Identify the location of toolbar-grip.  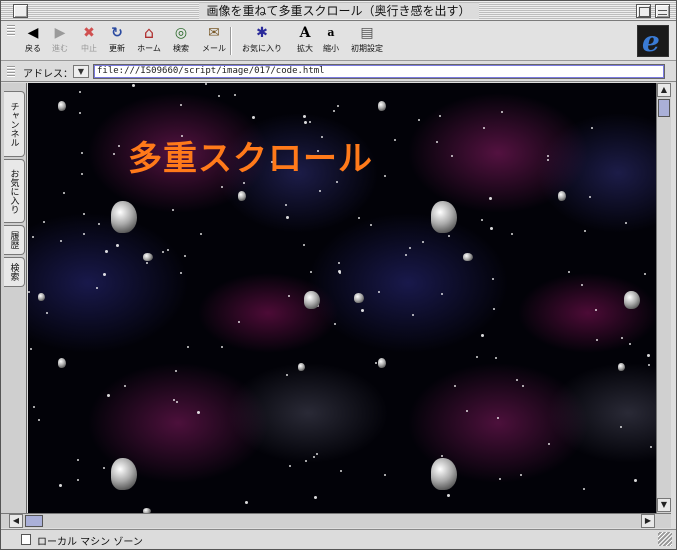
(11, 31).